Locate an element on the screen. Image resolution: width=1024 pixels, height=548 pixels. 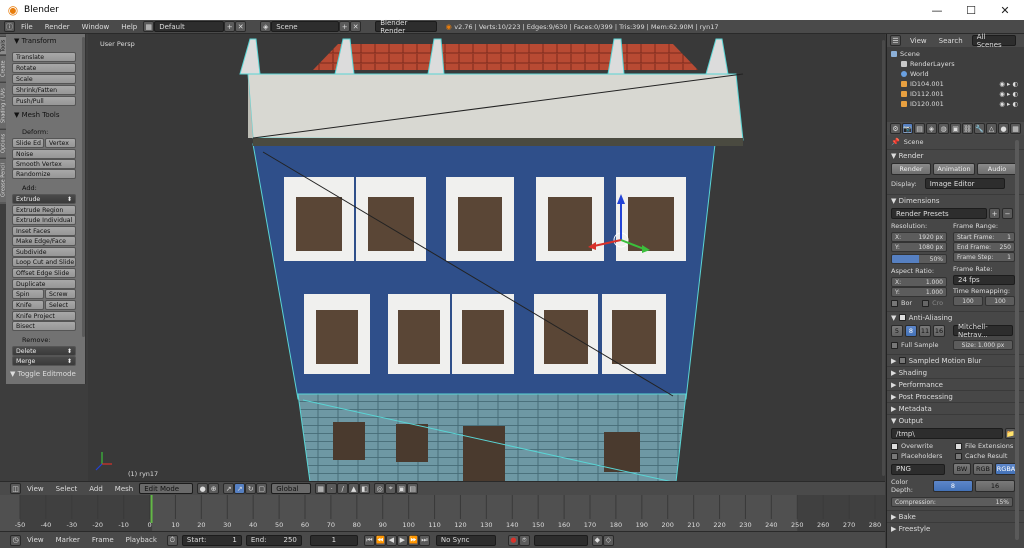
compression-slider: Compression: 15% is located at coordinates (952, 502).